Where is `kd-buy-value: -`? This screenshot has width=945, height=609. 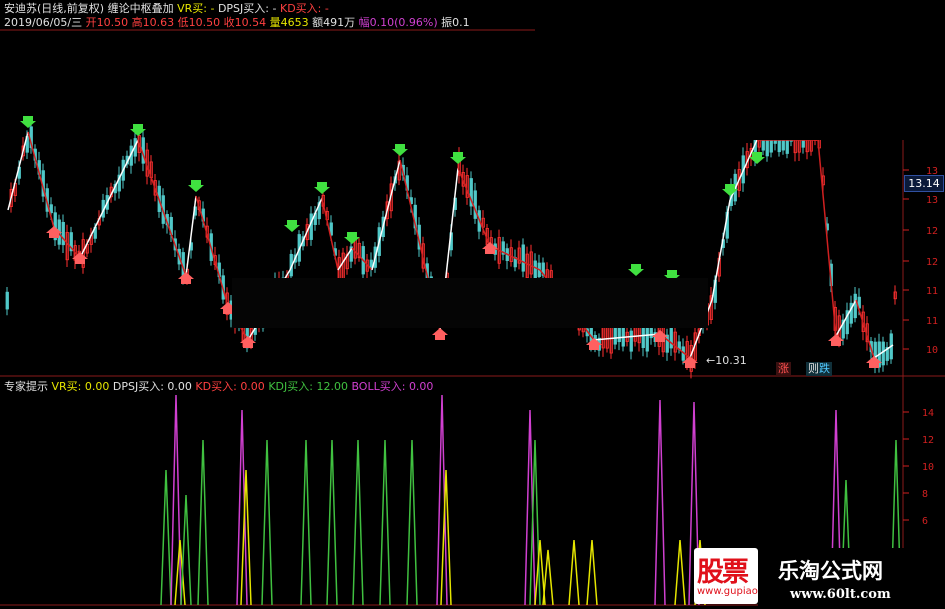
kd-buy-value: - is located at coordinates (326, 8).